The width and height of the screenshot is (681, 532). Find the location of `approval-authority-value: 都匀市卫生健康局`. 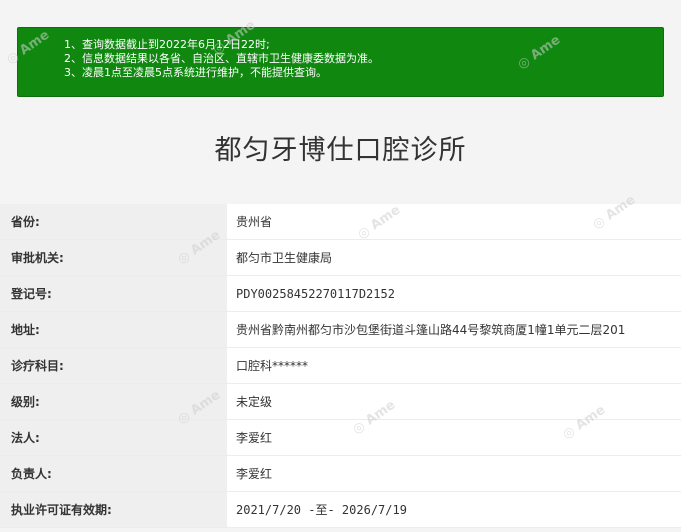

approval-authority-value: 都匀市卫生健康局 is located at coordinates (454, 257).